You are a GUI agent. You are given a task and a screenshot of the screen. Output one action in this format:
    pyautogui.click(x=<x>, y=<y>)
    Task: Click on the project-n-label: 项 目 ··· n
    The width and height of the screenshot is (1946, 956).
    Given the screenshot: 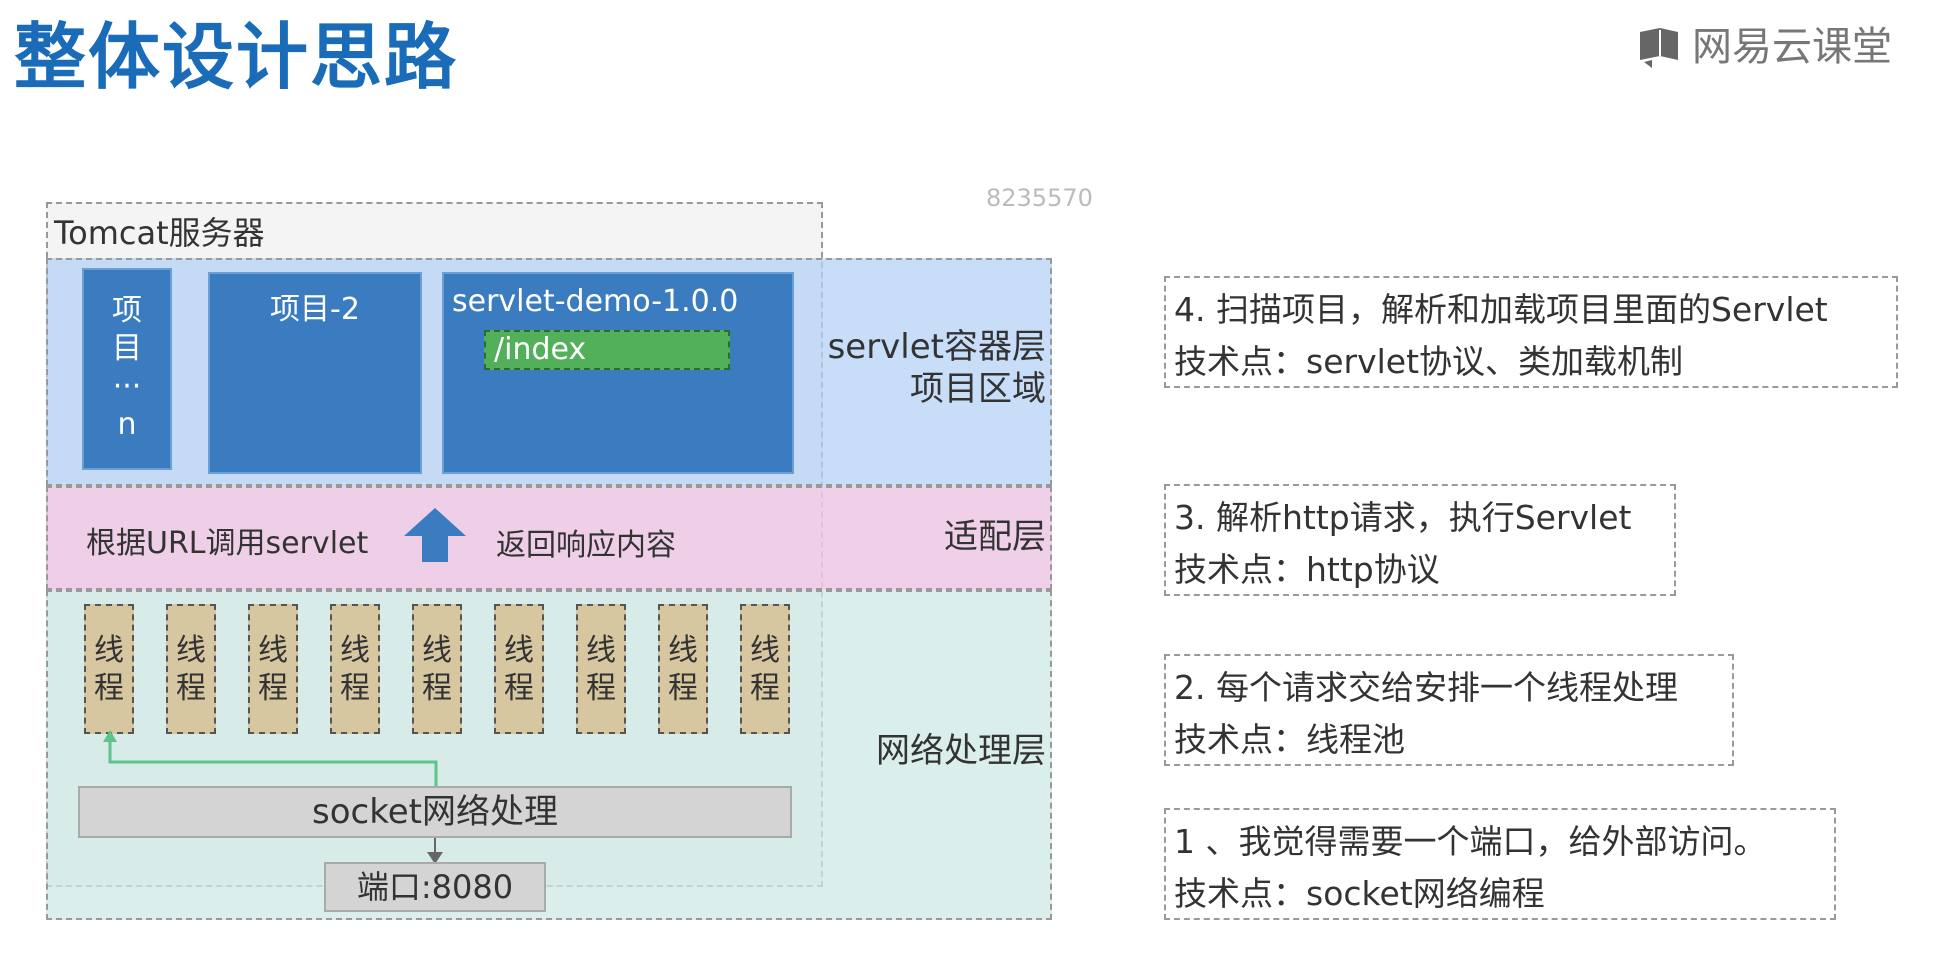 What is the action you would take?
    pyautogui.click(x=127, y=367)
    